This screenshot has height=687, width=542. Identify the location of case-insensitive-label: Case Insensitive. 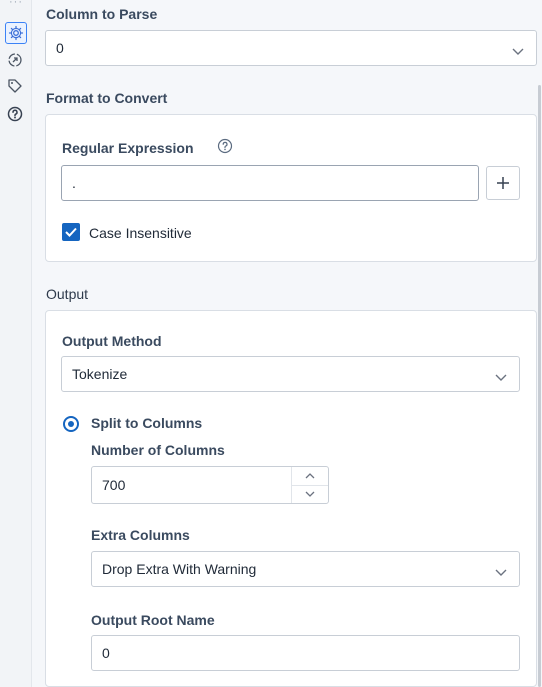
(140, 233).